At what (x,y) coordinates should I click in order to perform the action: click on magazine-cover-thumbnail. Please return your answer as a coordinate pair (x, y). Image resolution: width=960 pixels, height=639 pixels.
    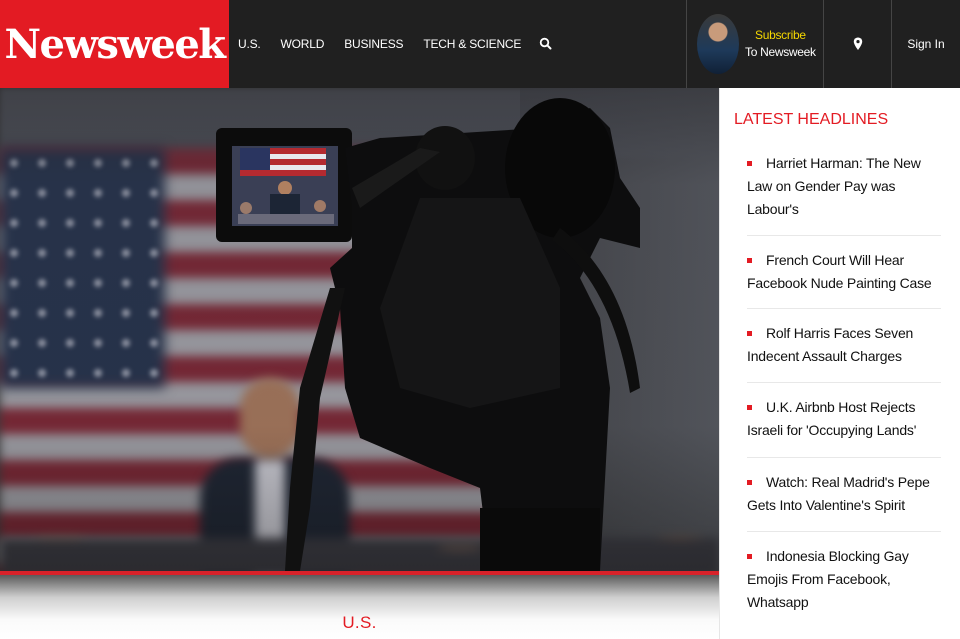
    Looking at the image, I should click on (718, 44).